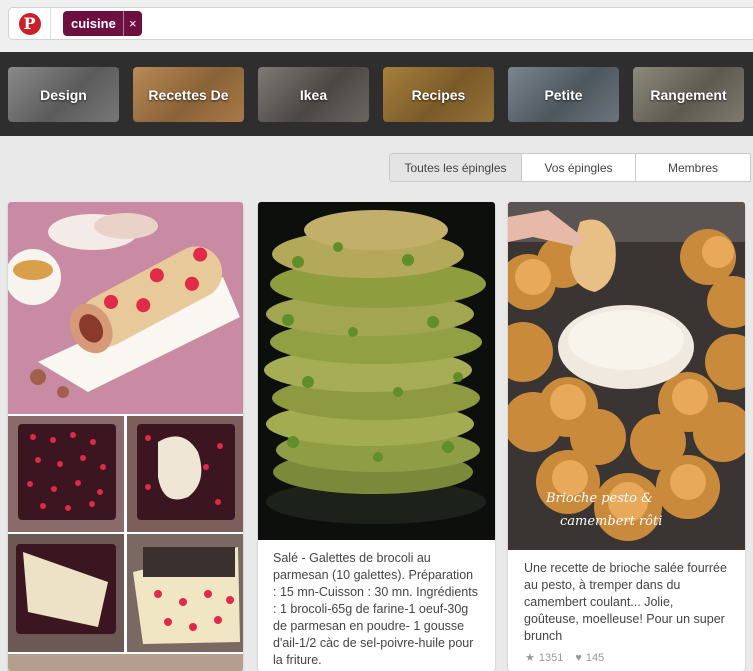  What do you see at coordinates (132, 23) in the screenshot?
I see `remove-tag-icon: ×` at bounding box center [132, 23].